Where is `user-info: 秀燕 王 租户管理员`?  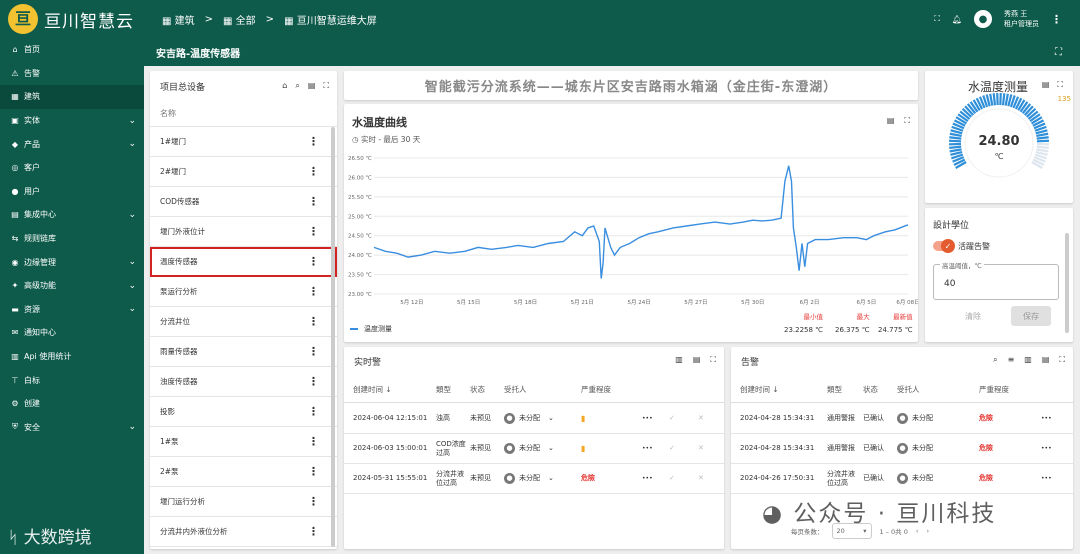 user-info: 秀燕 王 租户管理员 is located at coordinates (1021, 19).